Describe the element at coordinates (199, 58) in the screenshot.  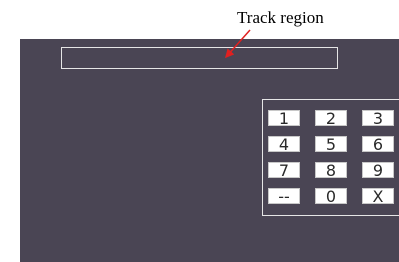
I see `track-region` at that location.